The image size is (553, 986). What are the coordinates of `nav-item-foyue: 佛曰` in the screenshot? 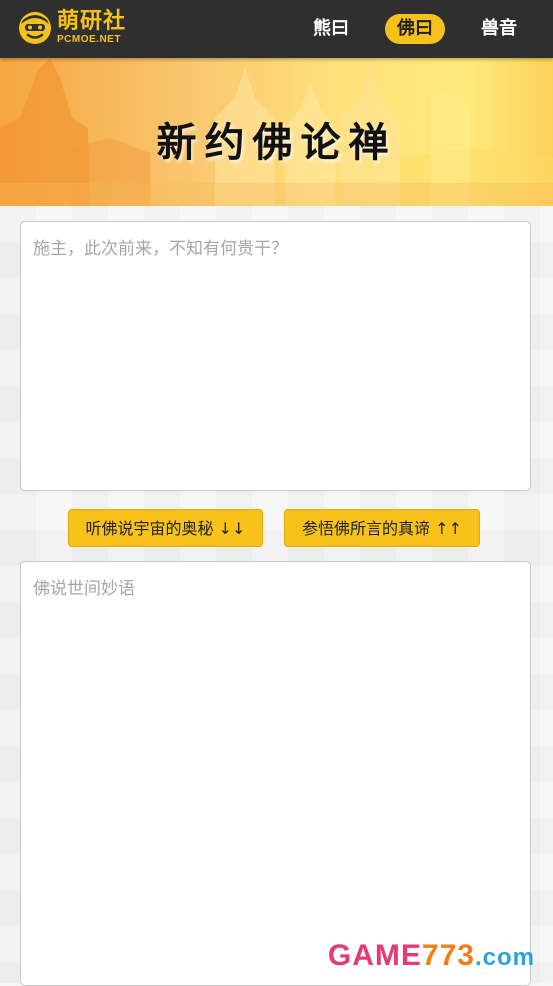 It's located at (415, 29).